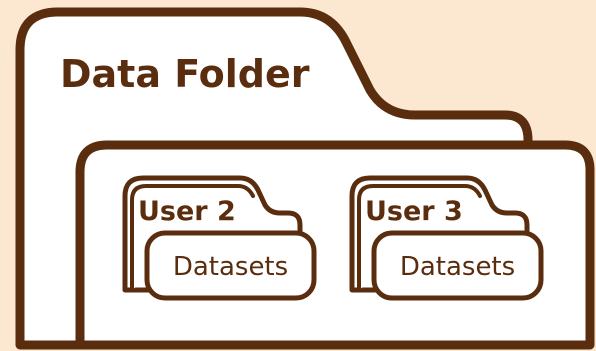  I want to click on page-title: Data Folder, so click(185, 74).